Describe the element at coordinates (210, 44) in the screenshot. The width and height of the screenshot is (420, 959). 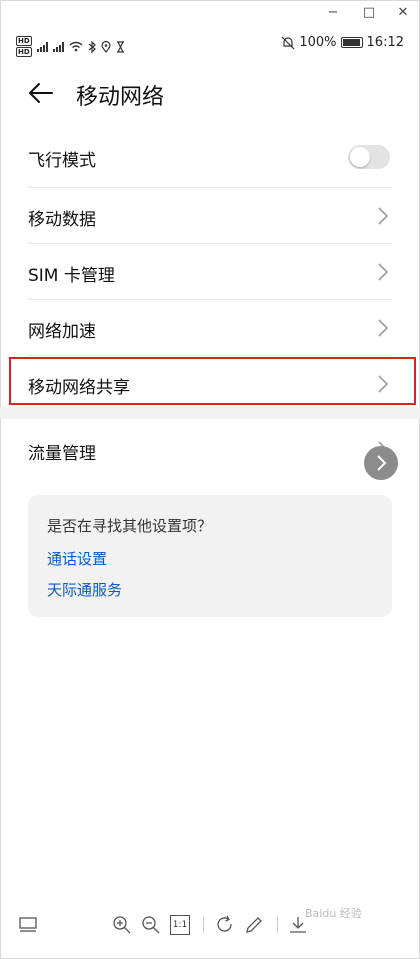
I see `status-bar: HD HD 100% 16:12` at that location.